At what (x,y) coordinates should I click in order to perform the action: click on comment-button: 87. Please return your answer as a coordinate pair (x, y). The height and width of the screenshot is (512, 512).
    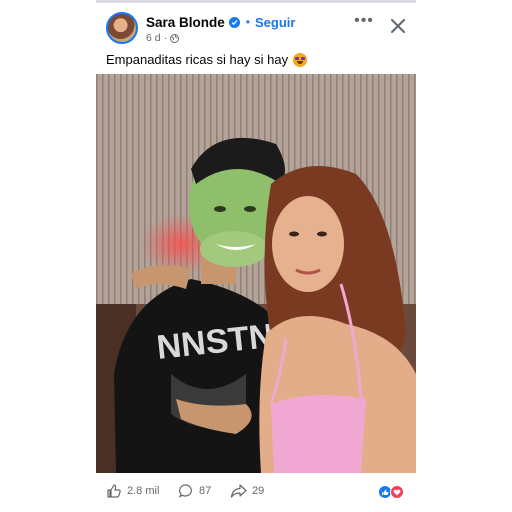
    Looking at the image, I should click on (194, 491).